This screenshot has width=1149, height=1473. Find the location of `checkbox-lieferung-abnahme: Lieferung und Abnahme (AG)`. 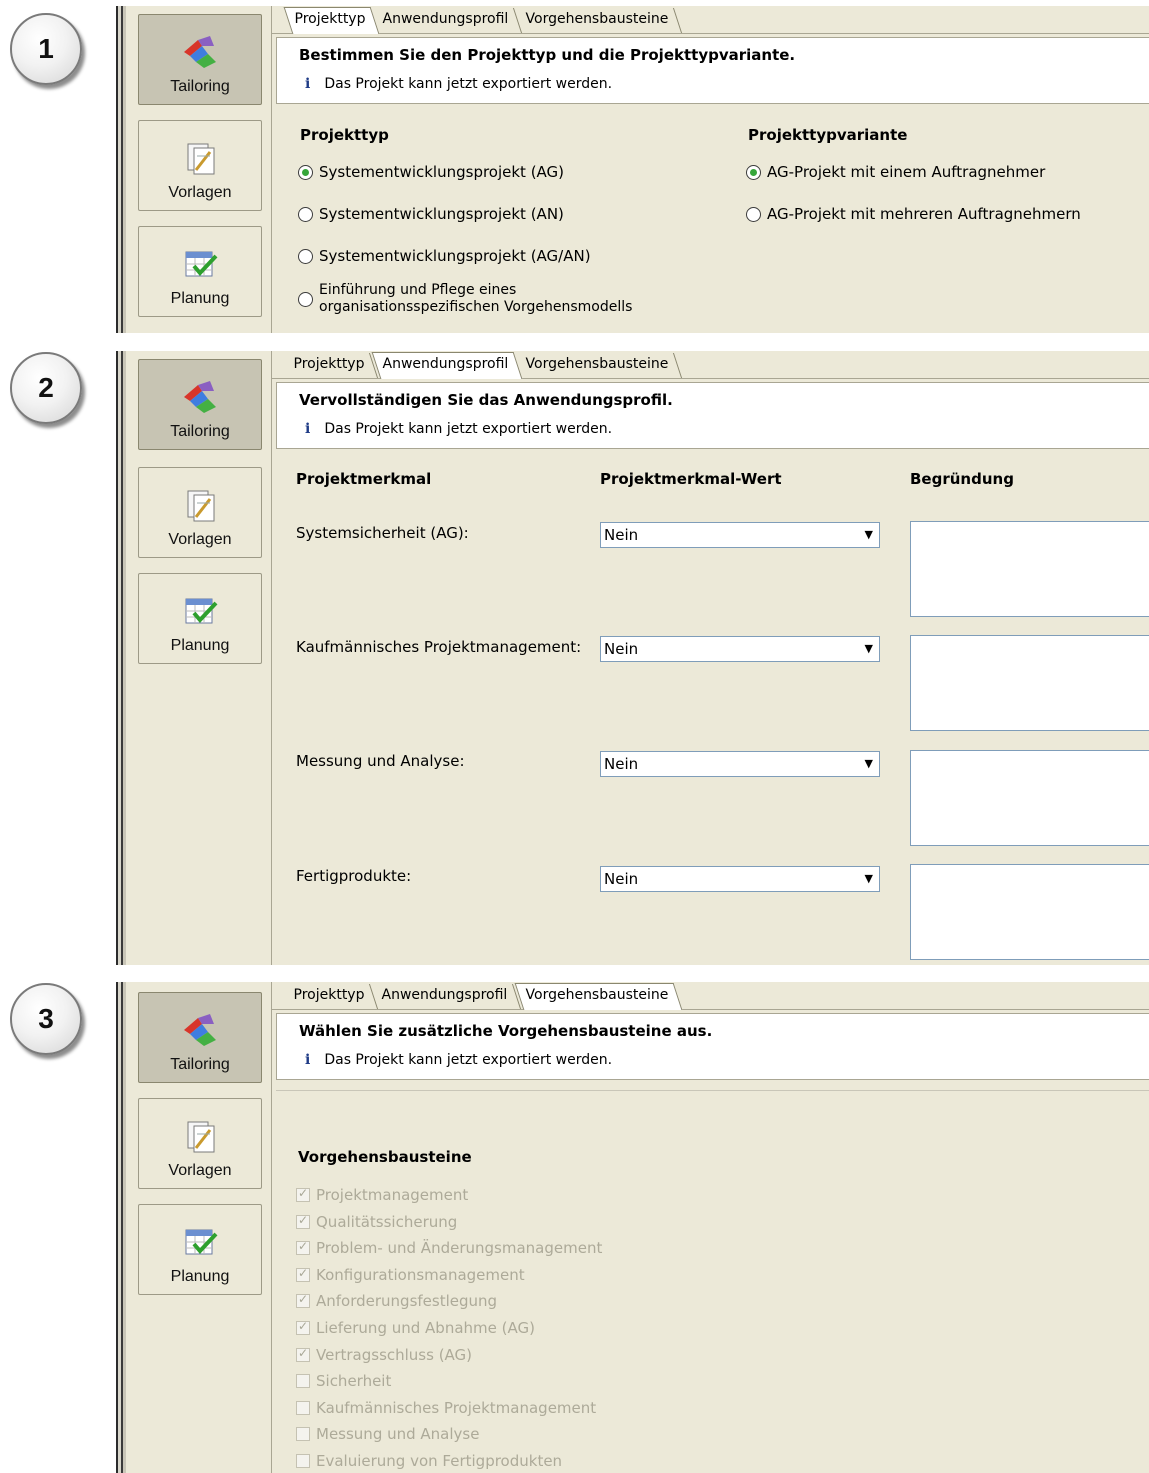

checkbox-lieferung-abnahme: Lieferung und Abnahme (AG) is located at coordinates (415, 1328).